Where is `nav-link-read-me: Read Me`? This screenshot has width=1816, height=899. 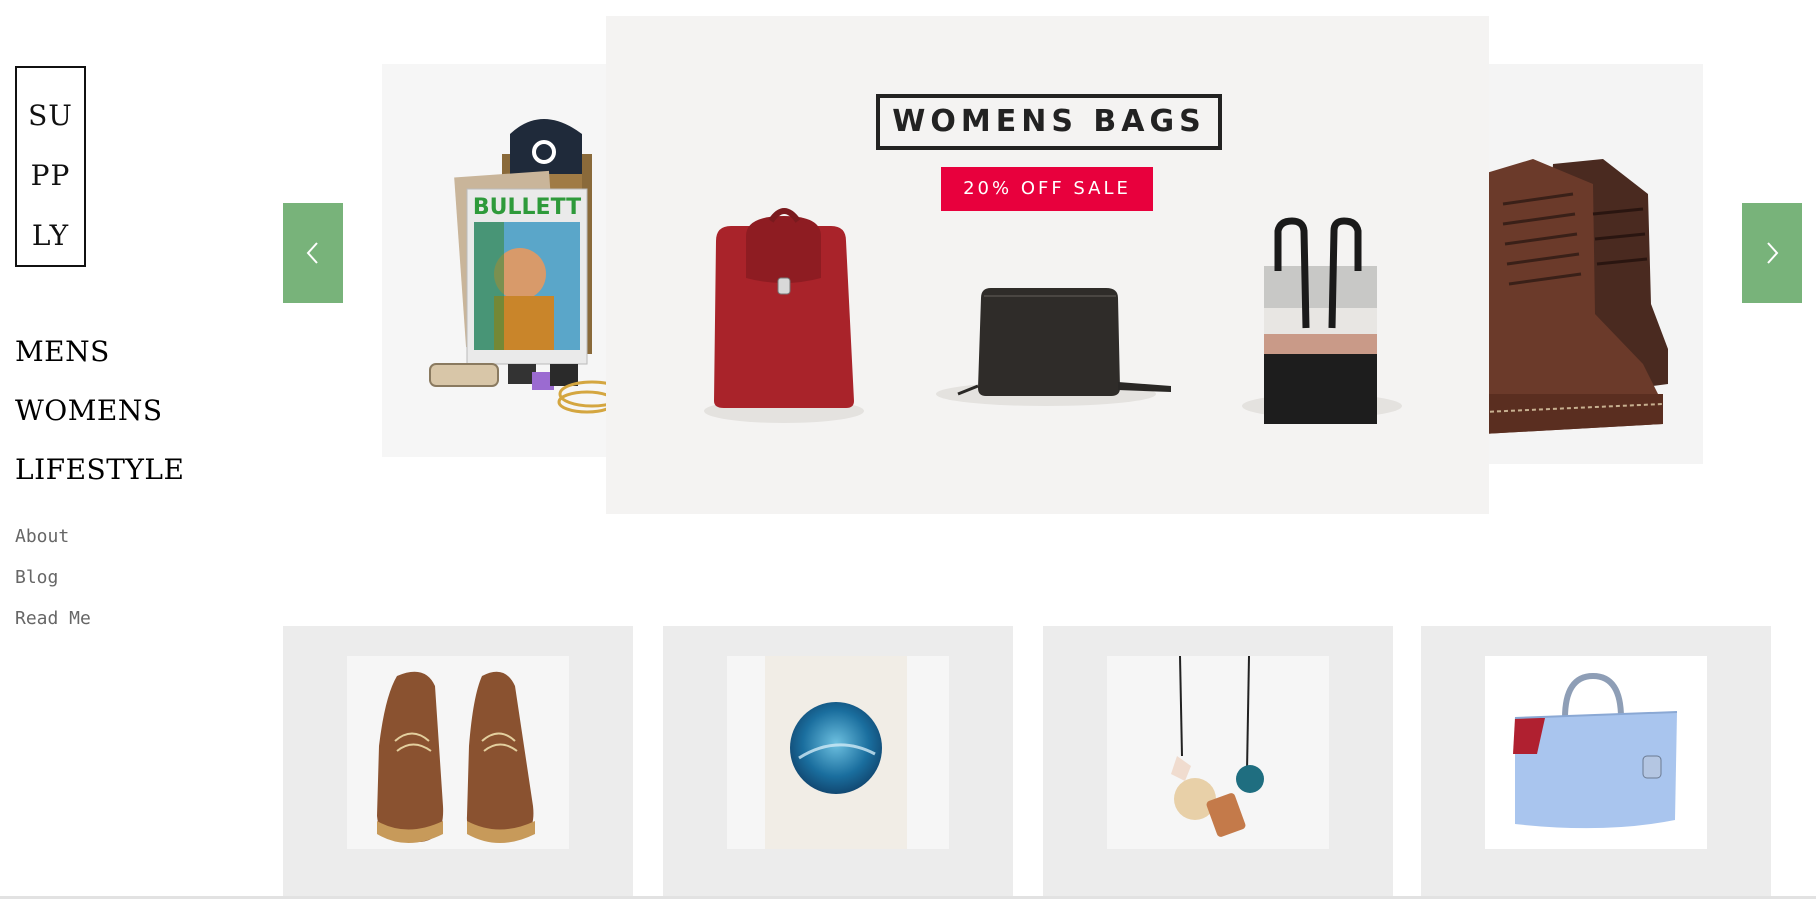
nav-link-read-me: Read Me is located at coordinates (53, 624).